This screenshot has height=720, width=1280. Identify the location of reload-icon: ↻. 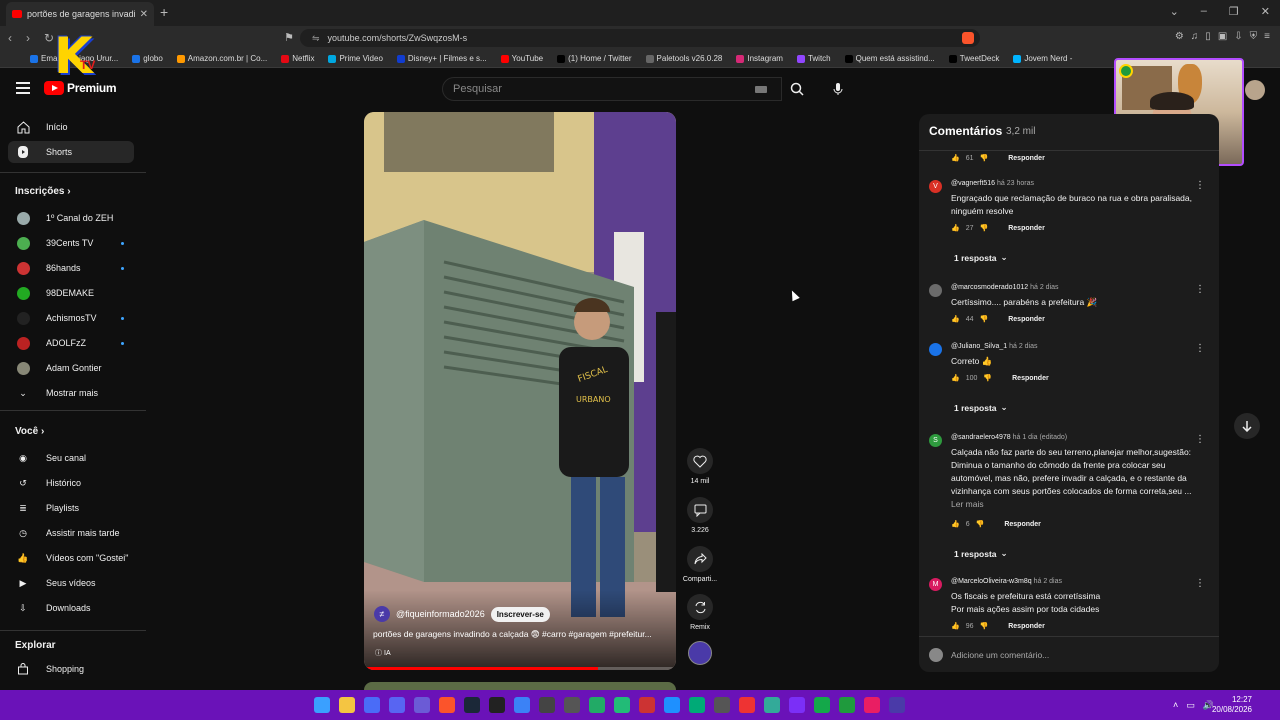
(49, 38).